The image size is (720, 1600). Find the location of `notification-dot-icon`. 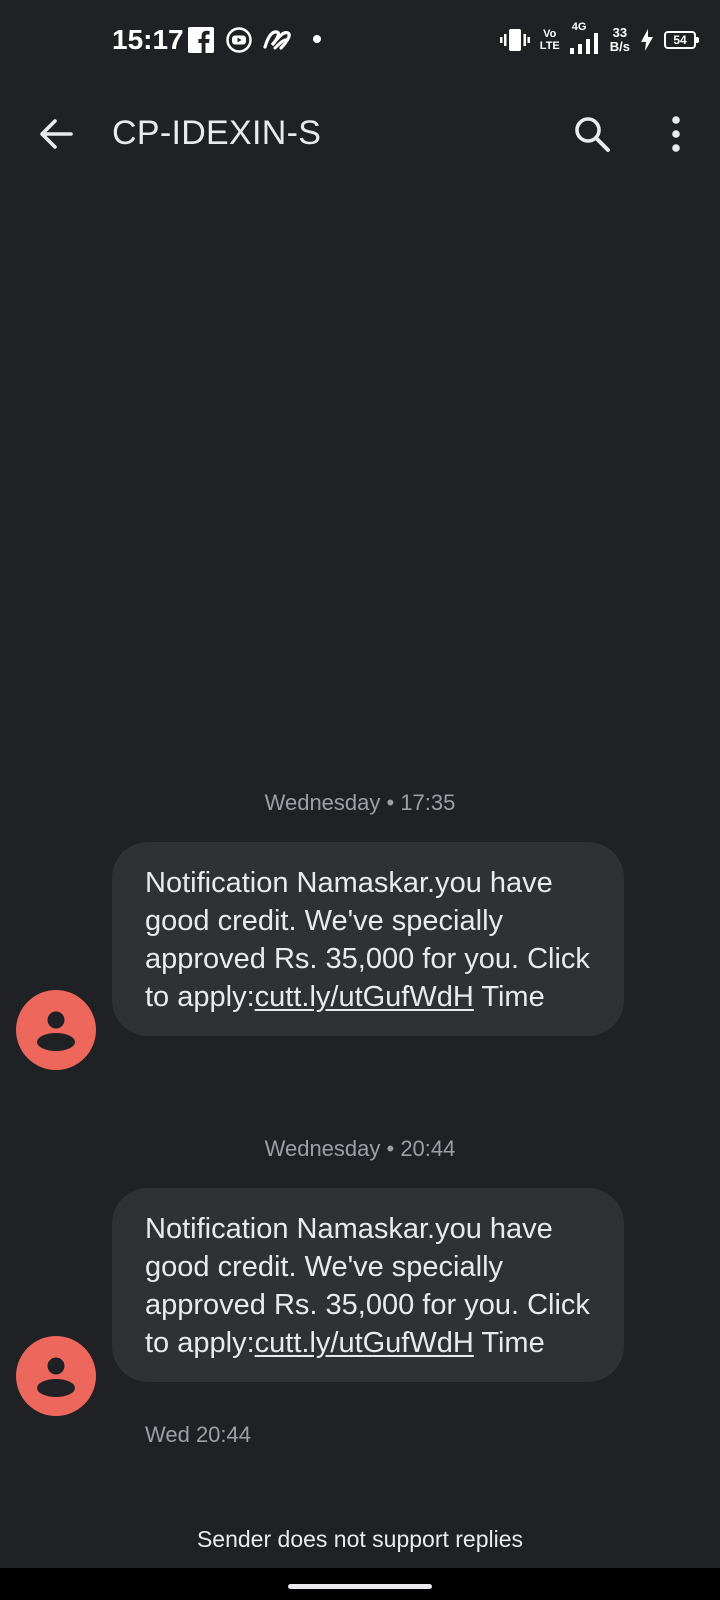

notification-dot-icon is located at coordinates (317, 39).